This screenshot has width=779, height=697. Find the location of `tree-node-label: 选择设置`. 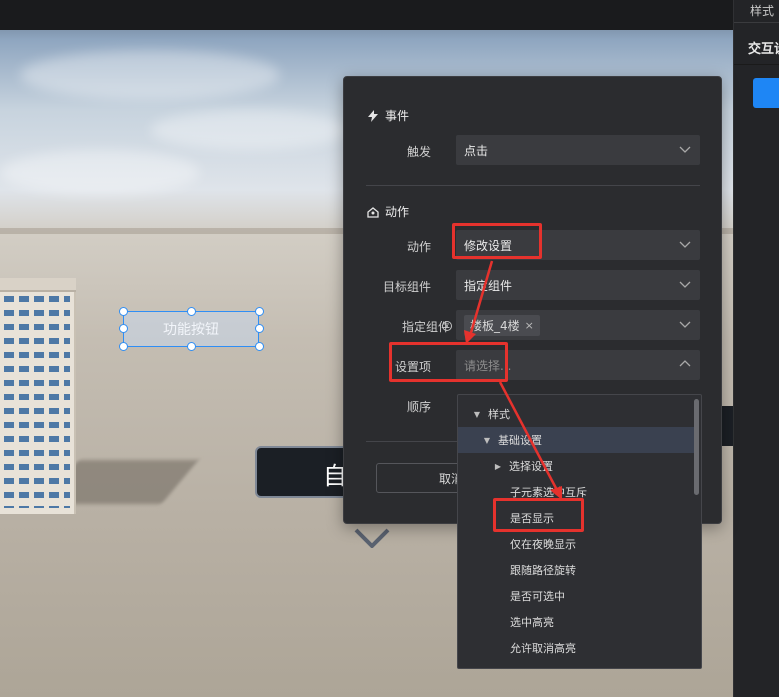

tree-node-label: 选择设置 is located at coordinates (531, 466).